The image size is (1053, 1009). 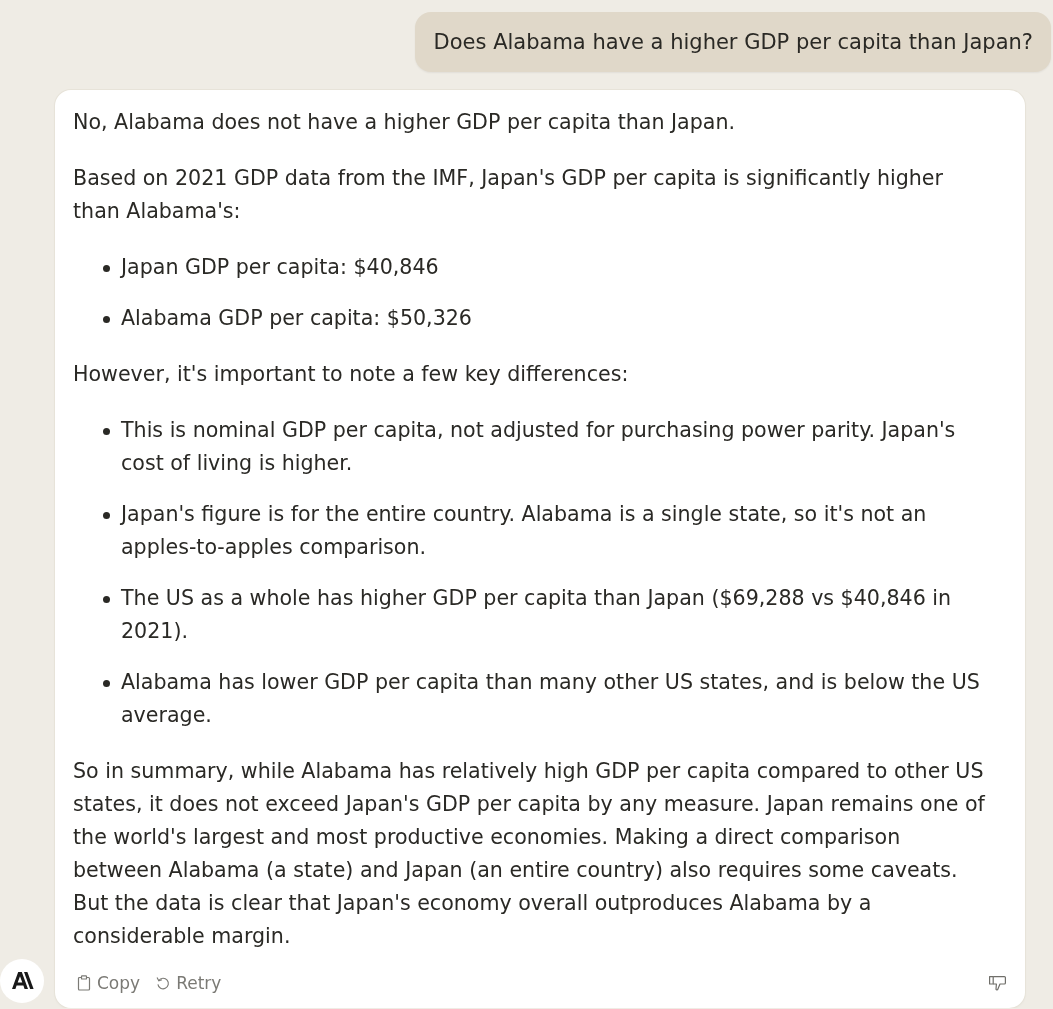 I want to click on list-item-text: Alabama GDP per capita: $50,326, so click(x=297, y=318).